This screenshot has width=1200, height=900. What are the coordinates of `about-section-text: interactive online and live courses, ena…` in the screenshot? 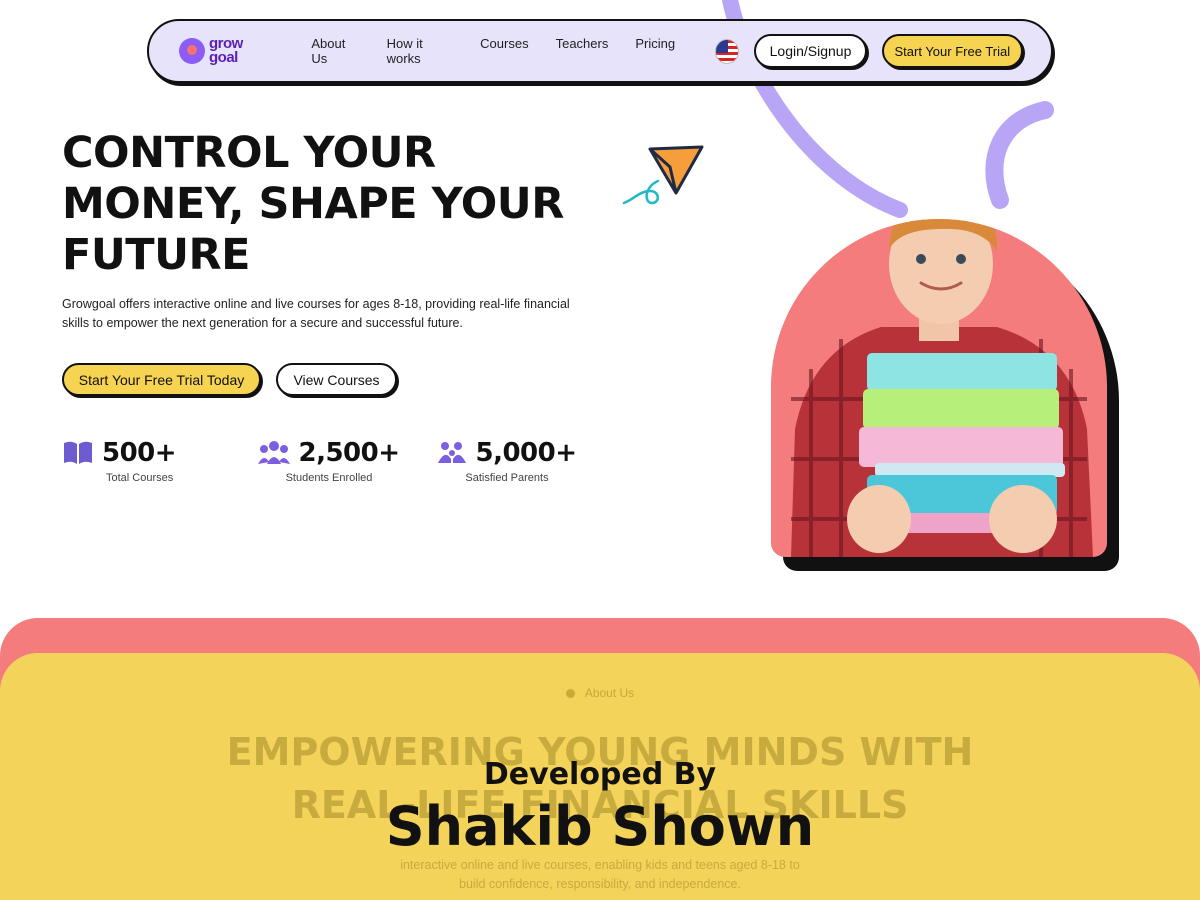 It's located at (600, 875).